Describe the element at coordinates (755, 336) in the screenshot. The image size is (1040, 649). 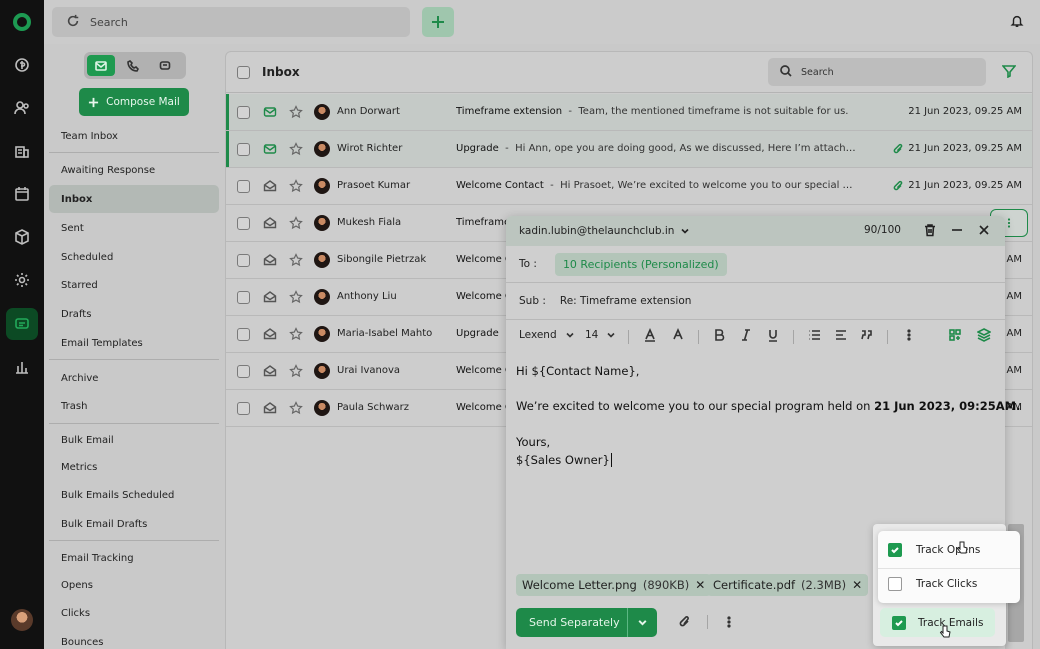
I see `format-toolbar: Lexend 14` at that location.